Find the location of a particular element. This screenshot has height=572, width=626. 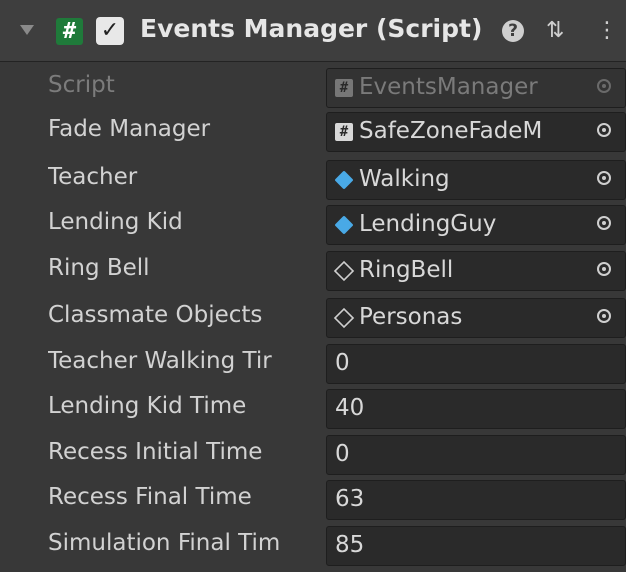

field-label: Ring Bell is located at coordinates (99, 268).